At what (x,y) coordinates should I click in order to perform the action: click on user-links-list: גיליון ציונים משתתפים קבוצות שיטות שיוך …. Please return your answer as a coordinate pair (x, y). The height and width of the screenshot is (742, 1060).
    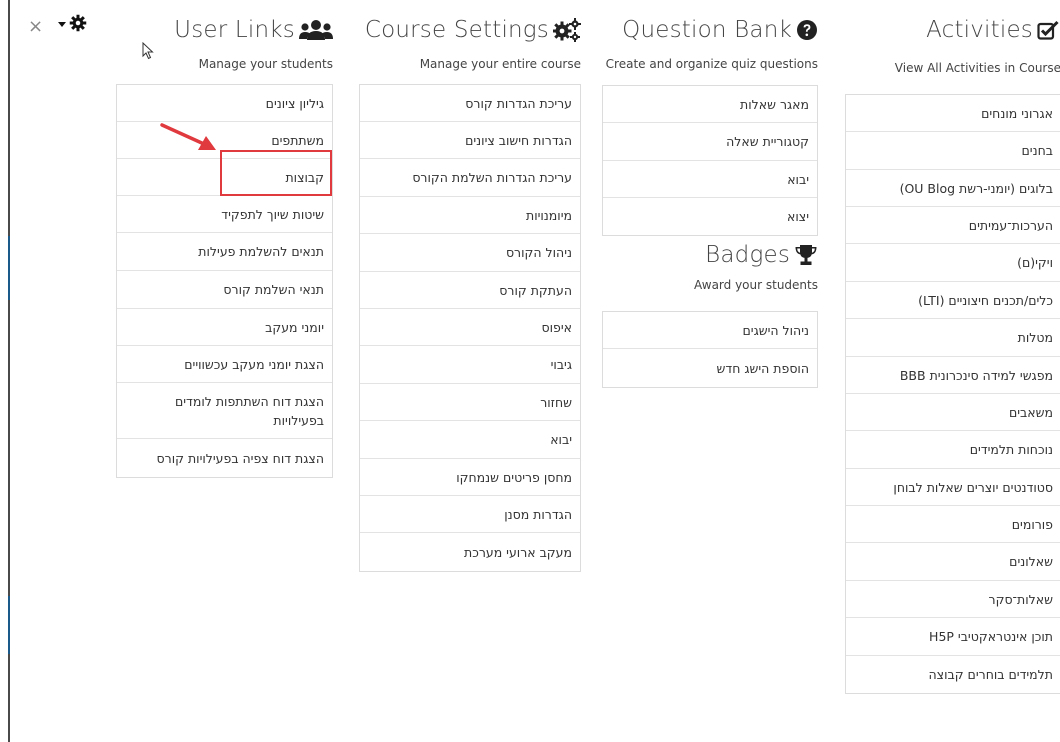
    Looking at the image, I should click on (224, 281).